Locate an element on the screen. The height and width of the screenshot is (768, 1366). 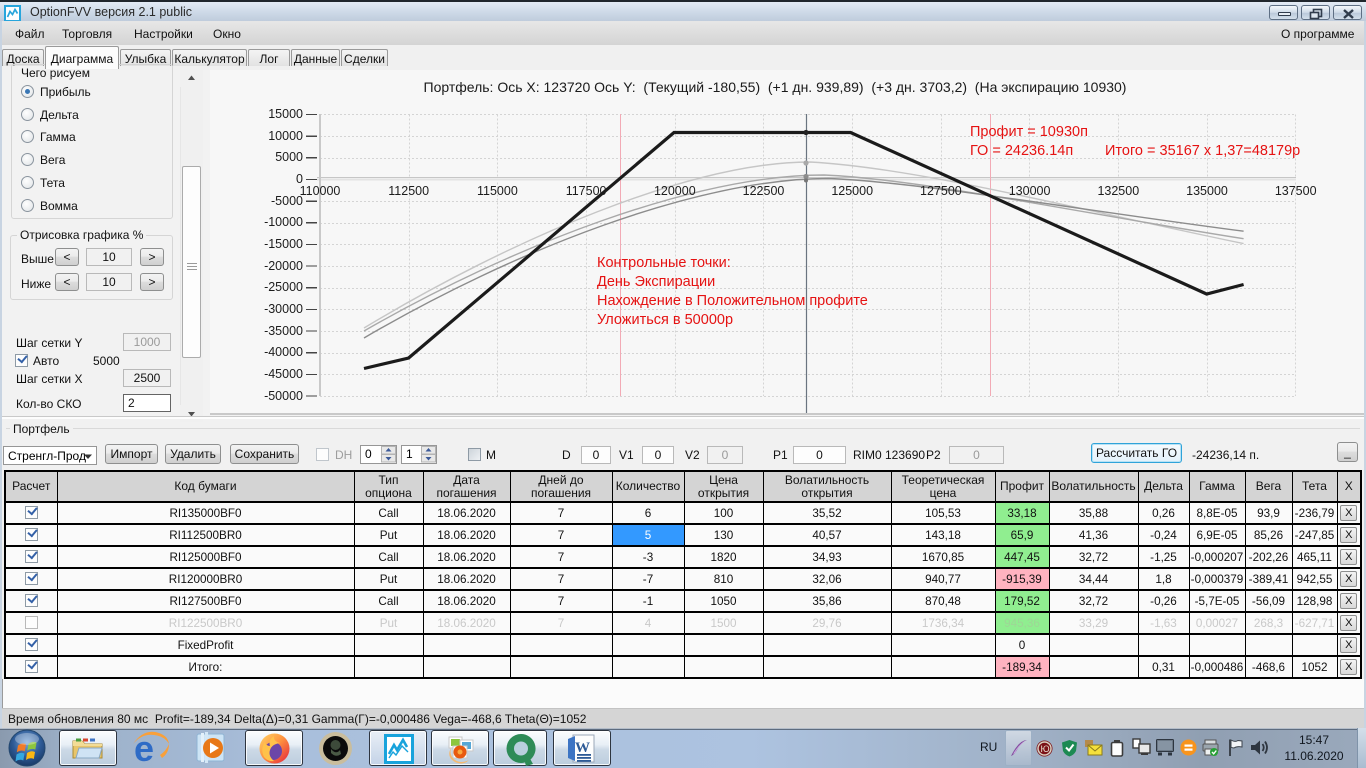
svg-text: W is located at coordinates (582, 748).